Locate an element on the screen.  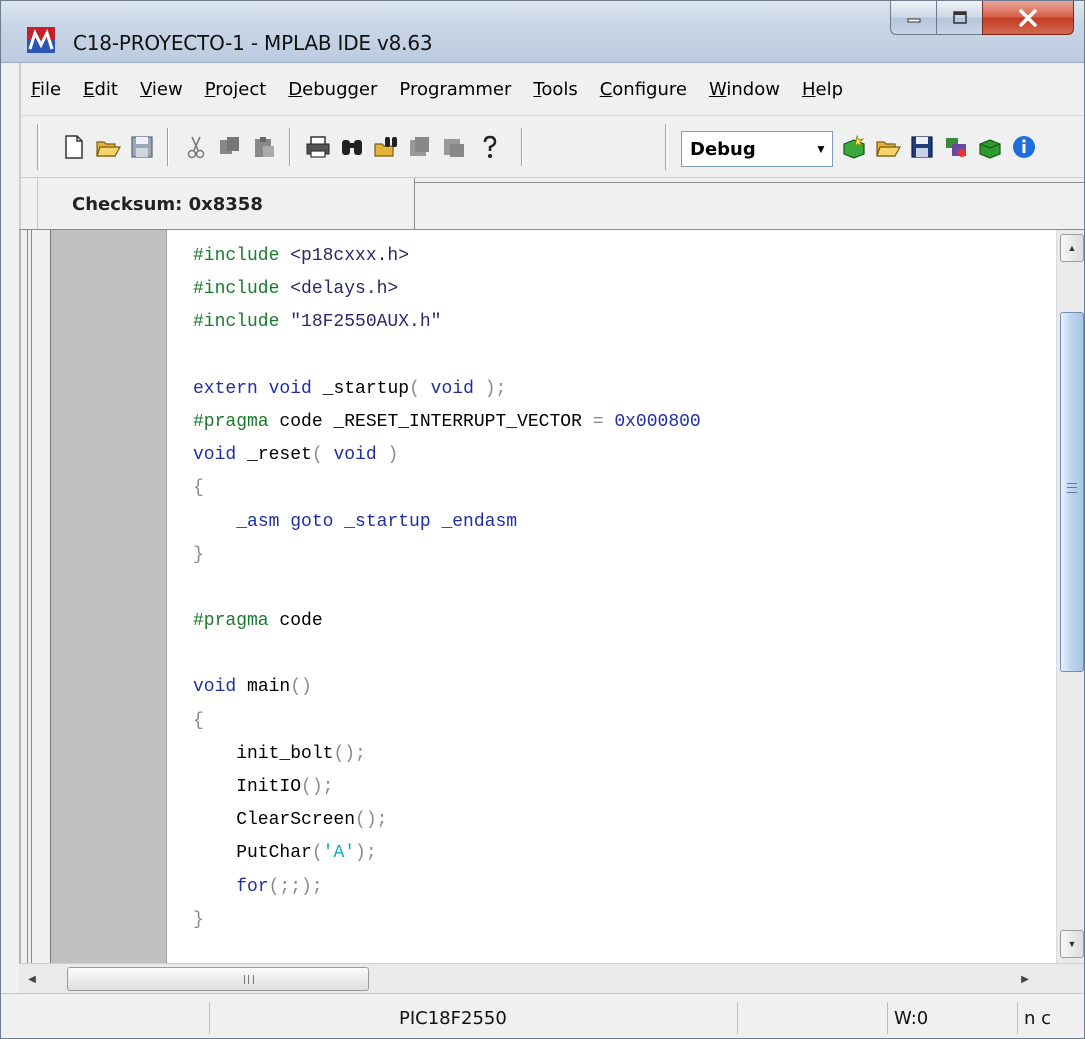
menu-programmer: Programmer is located at coordinates (455, 89).